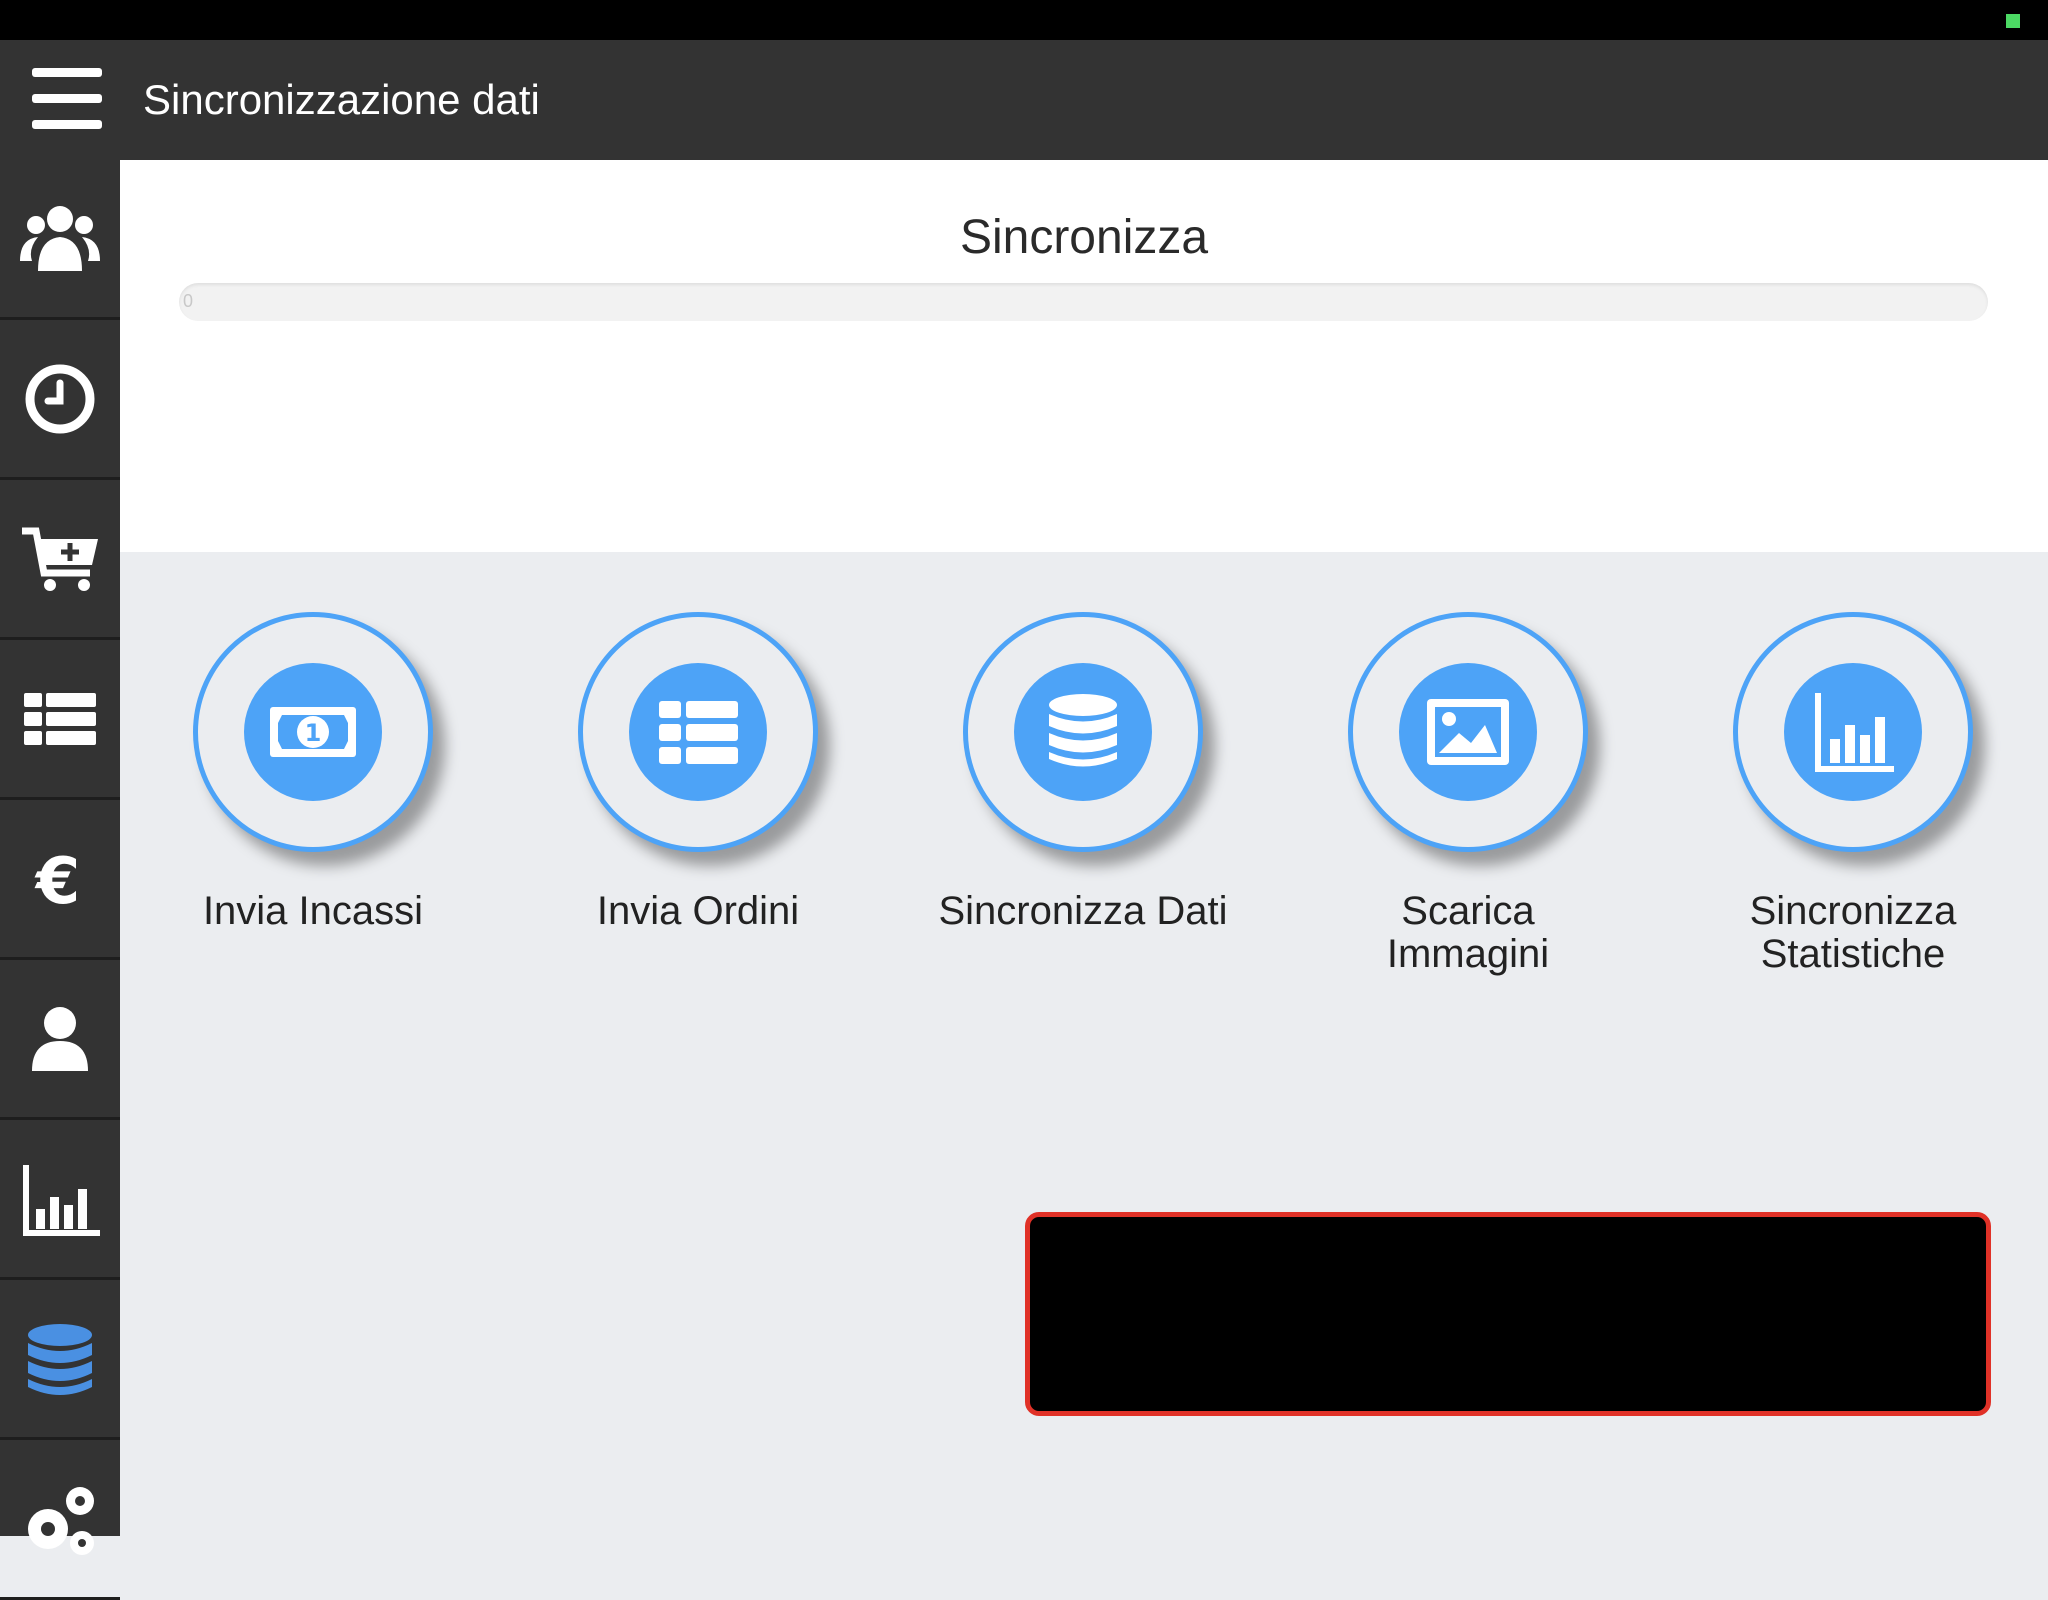 This screenshot has height=1600, width=2048. I want to click on sidebar-item-list, so click(60, 720).